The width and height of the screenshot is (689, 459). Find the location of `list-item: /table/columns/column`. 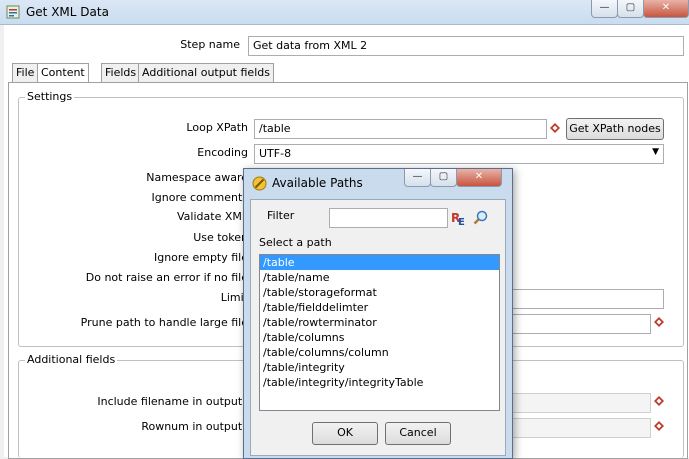

list-item: /table/columns/column is located at coordinates (379, 352).